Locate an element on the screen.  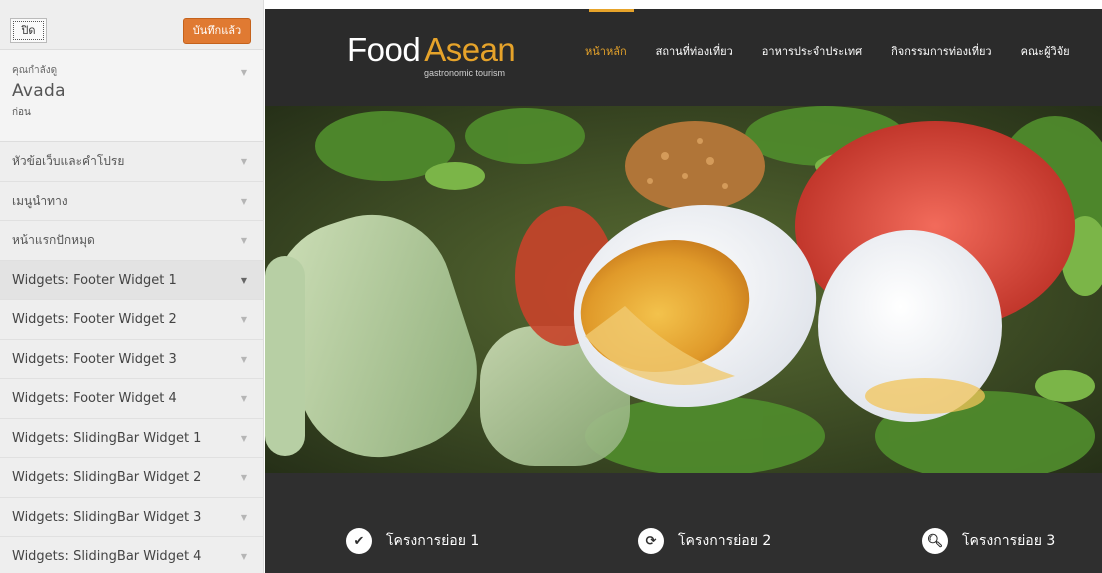
section-label: หน้าแรกปักหมุด is located at coordinates (53, 240).